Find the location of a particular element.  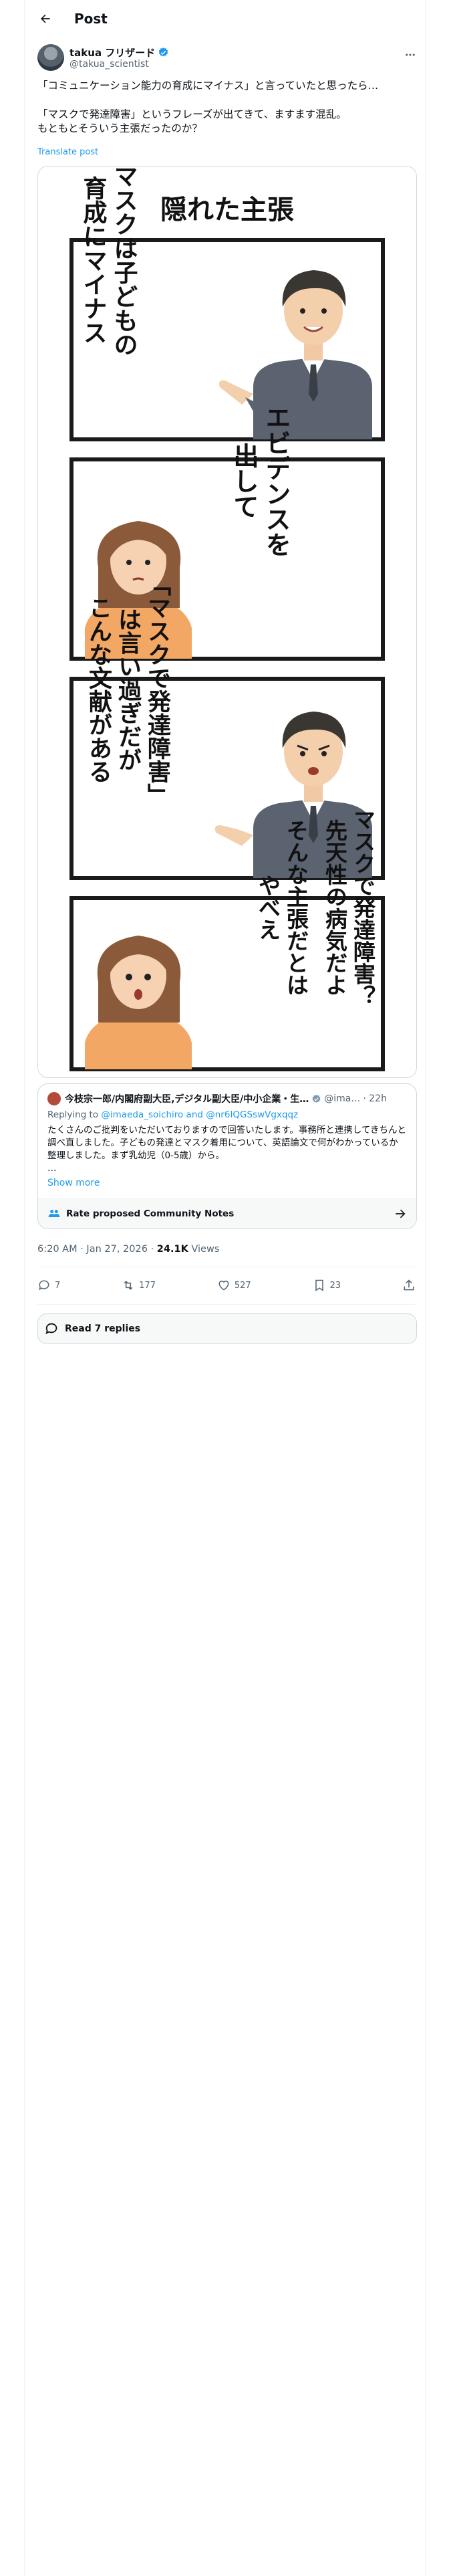

speech-text: 育成にマイナス is located at coordinates (94, 260).